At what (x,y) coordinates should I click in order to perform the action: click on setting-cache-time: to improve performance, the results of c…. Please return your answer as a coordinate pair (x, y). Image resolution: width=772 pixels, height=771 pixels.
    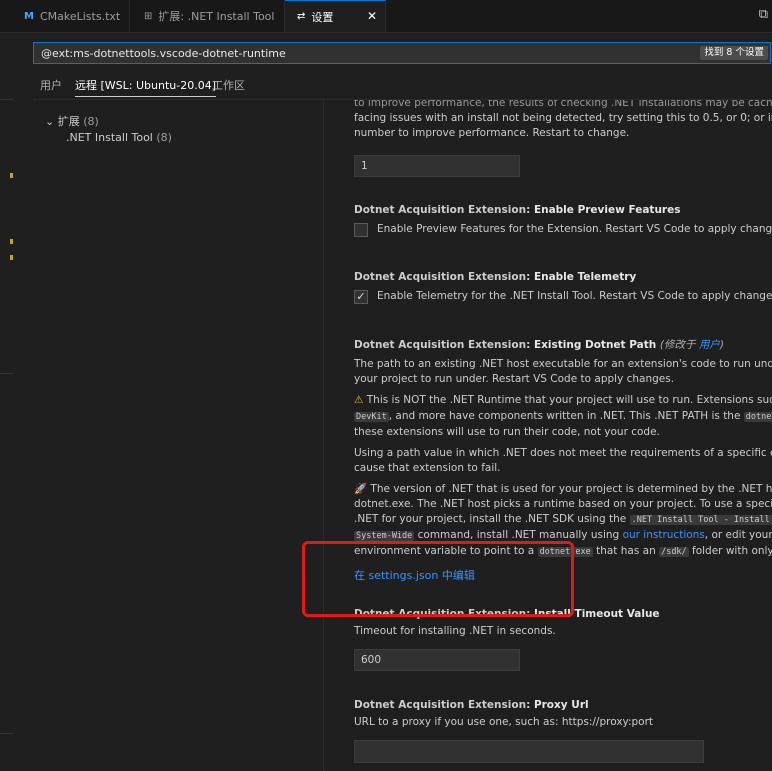
    Looking at the image, I should click on (563, 120).